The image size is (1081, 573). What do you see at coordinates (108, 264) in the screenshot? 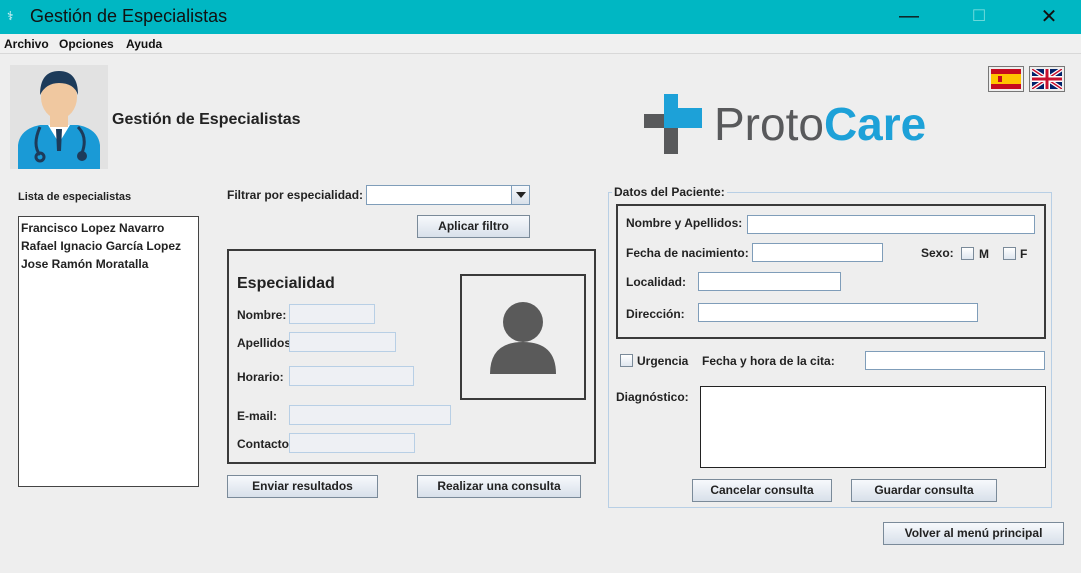
I see `list-item: Jose Ramón Moratalla` at bounding box center [108, 264].